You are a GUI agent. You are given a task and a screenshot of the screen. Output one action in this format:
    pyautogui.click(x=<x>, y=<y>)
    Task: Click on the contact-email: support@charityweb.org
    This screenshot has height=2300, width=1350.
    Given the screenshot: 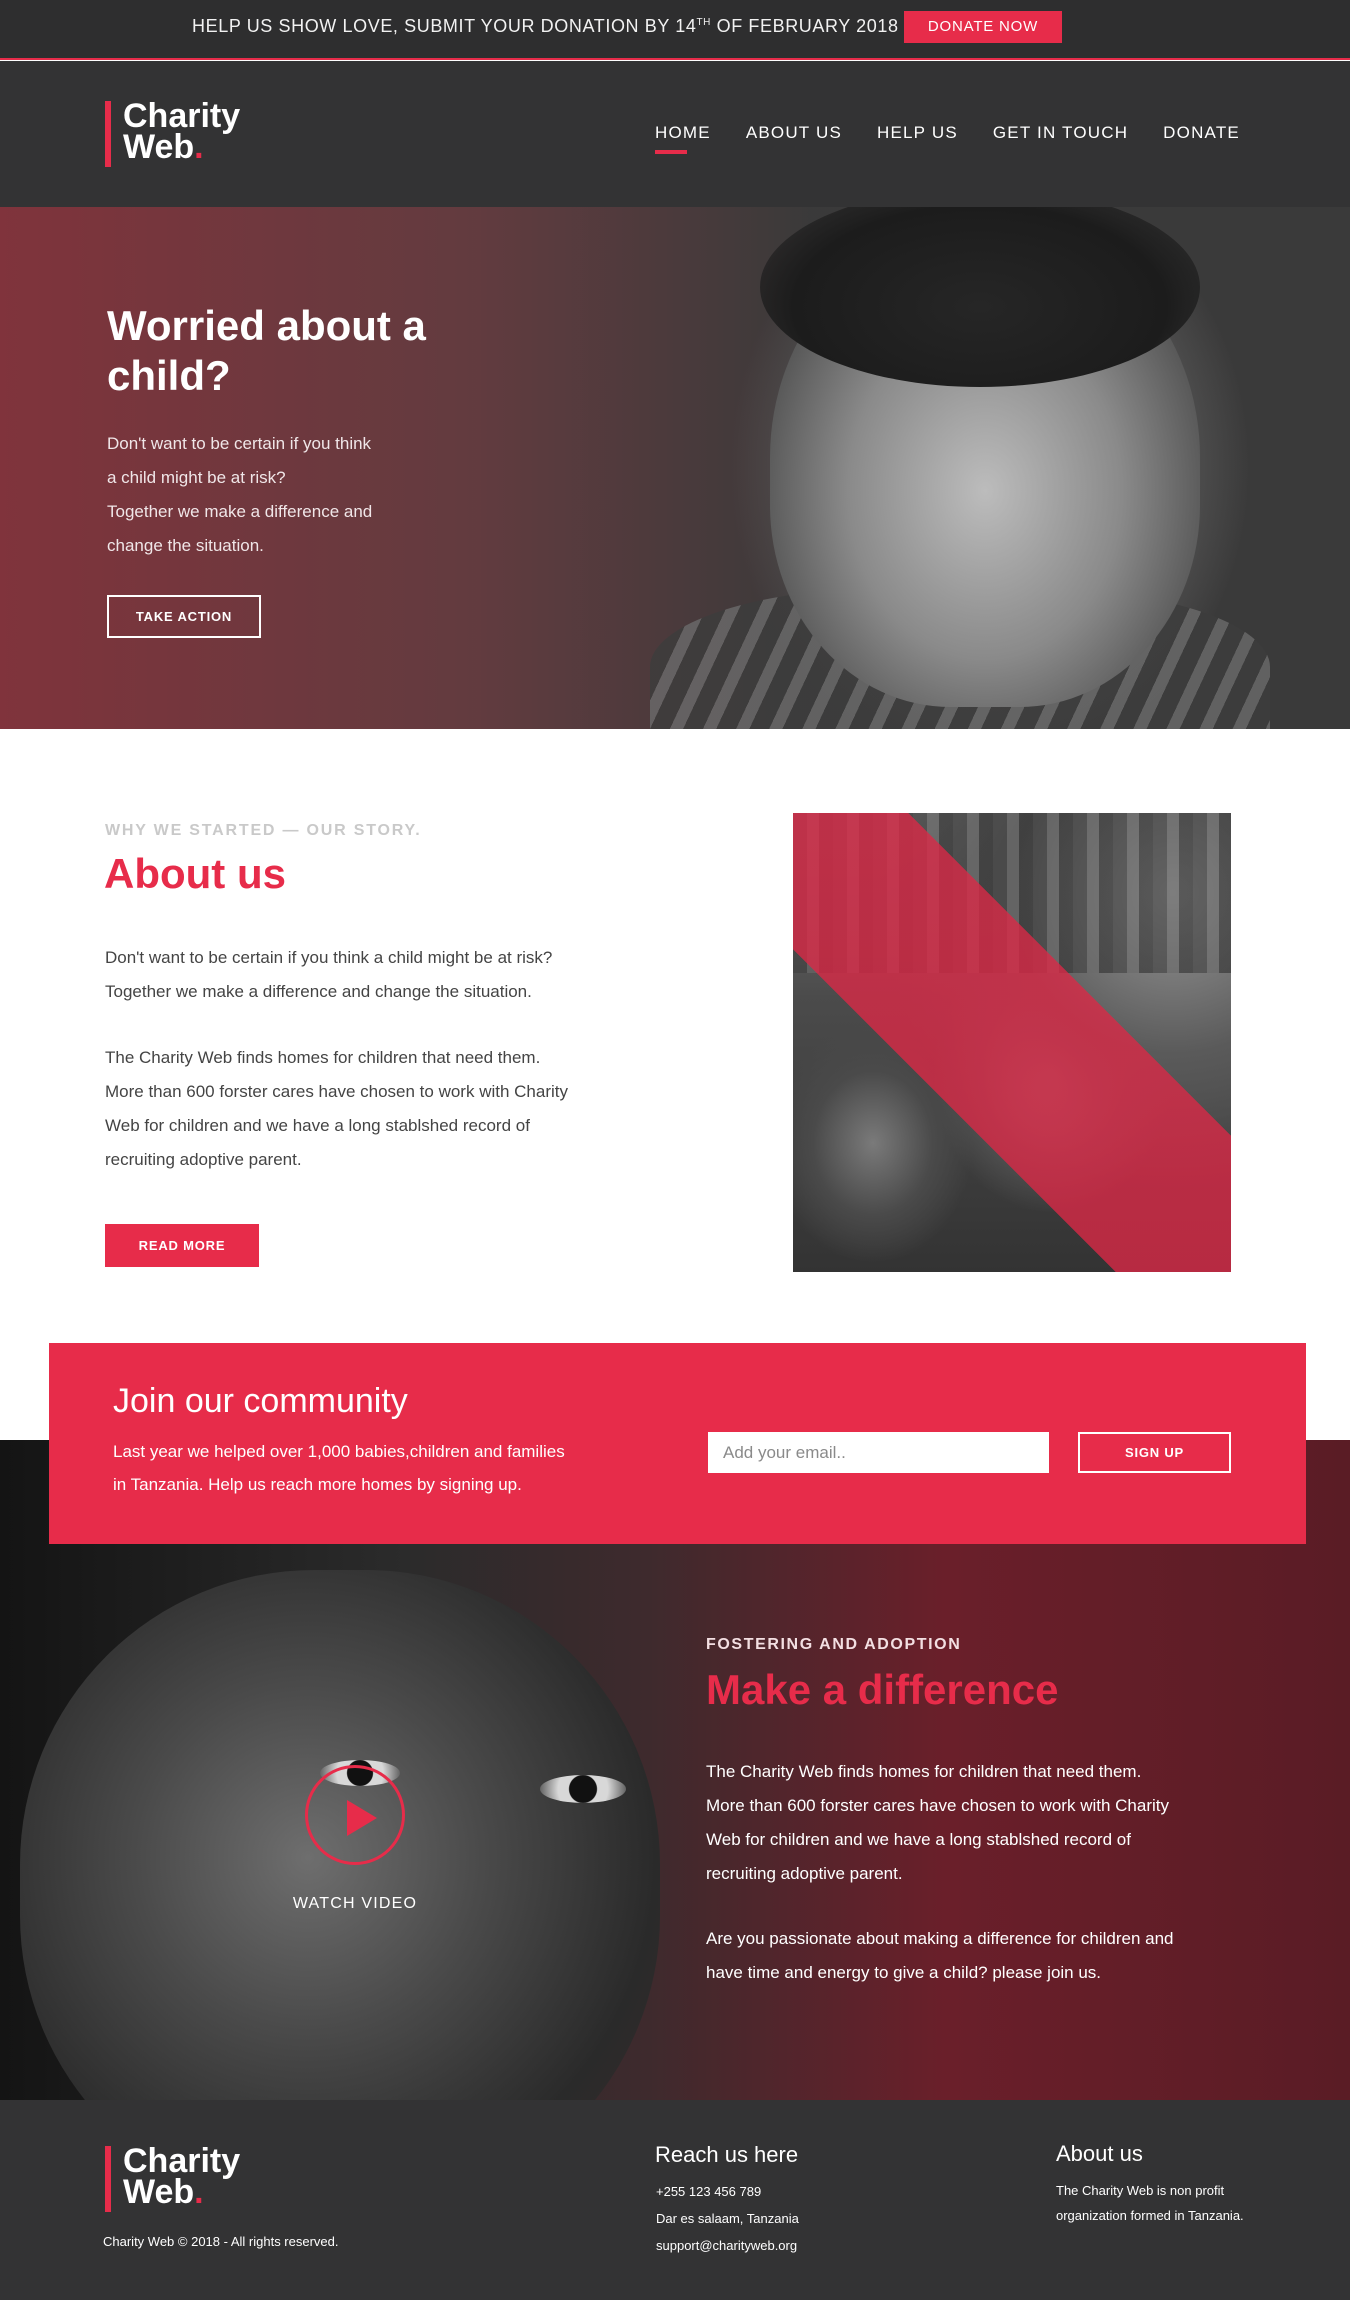 What is the action you would take?
    pyautogui.click(x=726, y=2245)
    